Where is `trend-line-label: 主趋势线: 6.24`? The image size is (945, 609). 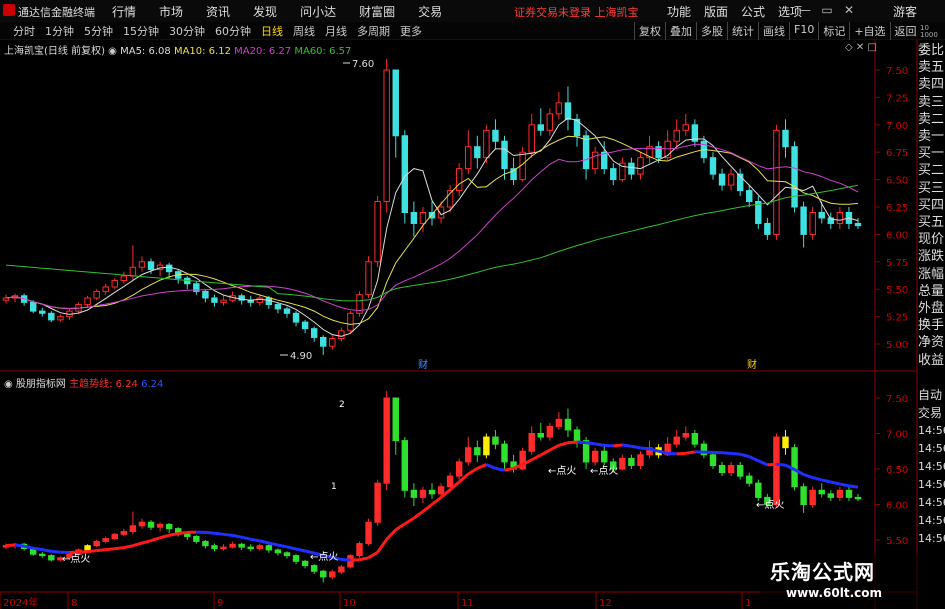
trend-line-label: 主趋势线: 6.24 is located at coordinates (103, 384).